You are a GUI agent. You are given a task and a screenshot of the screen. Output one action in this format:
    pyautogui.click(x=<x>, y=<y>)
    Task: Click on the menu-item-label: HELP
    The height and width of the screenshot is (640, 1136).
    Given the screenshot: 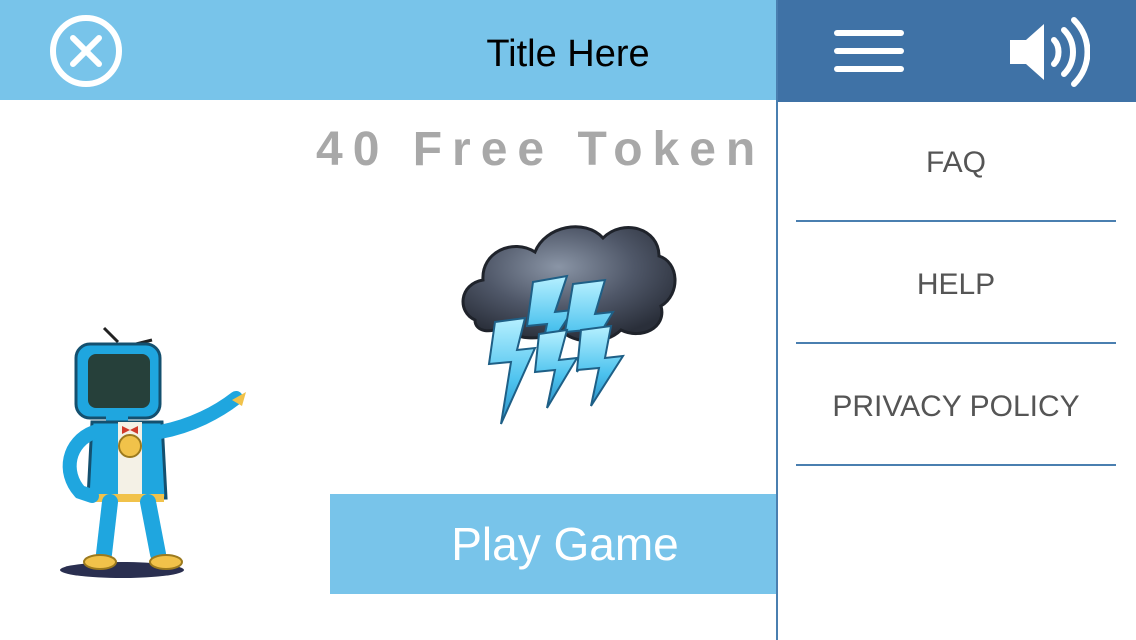 What is the action you would take?
    pyautogui.click(x=956, y=284)
    